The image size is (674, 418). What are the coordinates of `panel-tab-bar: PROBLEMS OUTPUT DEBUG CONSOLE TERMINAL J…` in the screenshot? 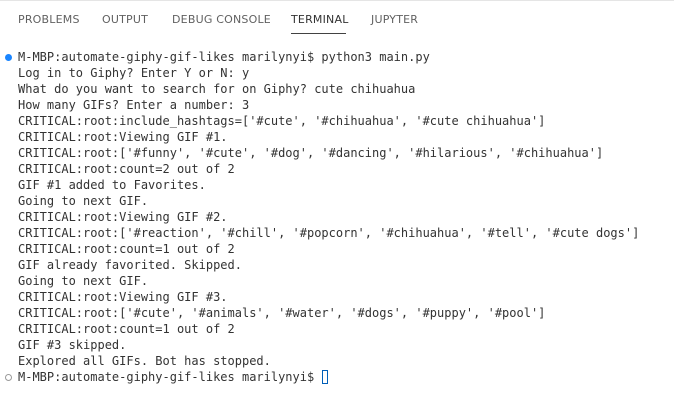 It's located at (337, 18).